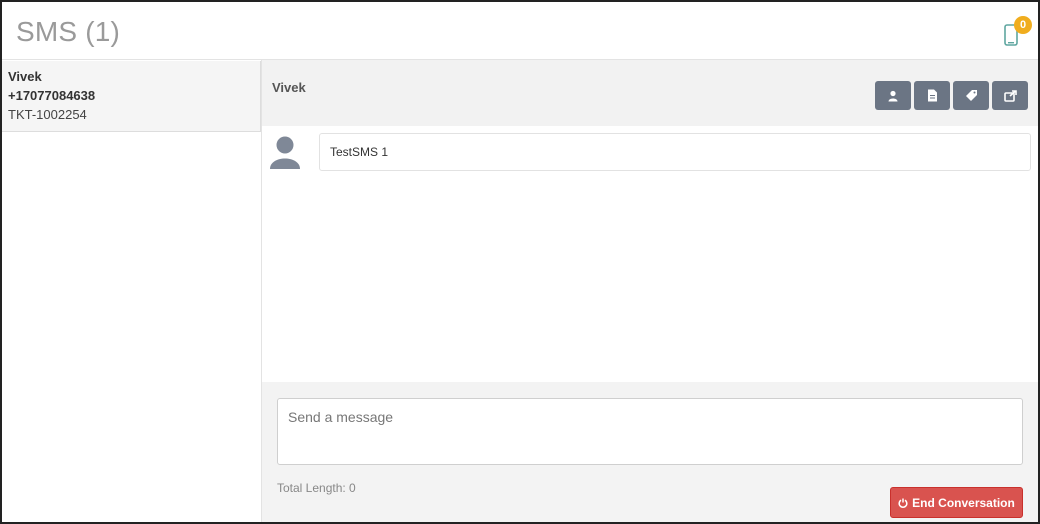 This screenshot has width=1040, height=524. I want to click on share-button, so click(1010, 95).